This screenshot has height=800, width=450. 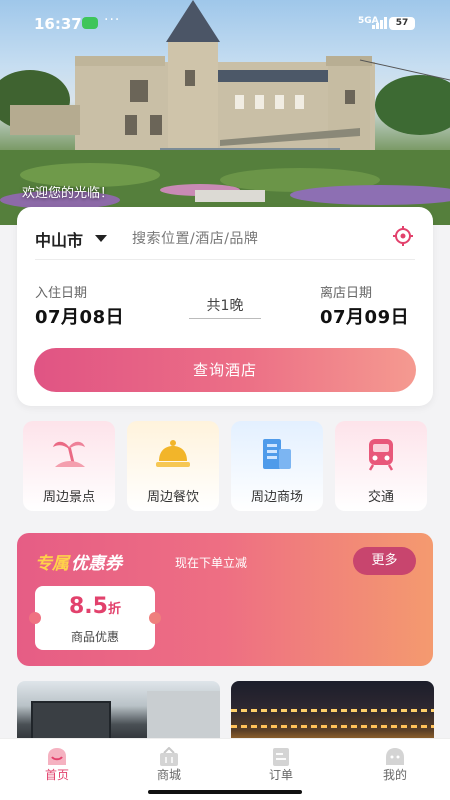 I want to click on quick-link-dining: 周边餐饮, so click(x=173, y=466).